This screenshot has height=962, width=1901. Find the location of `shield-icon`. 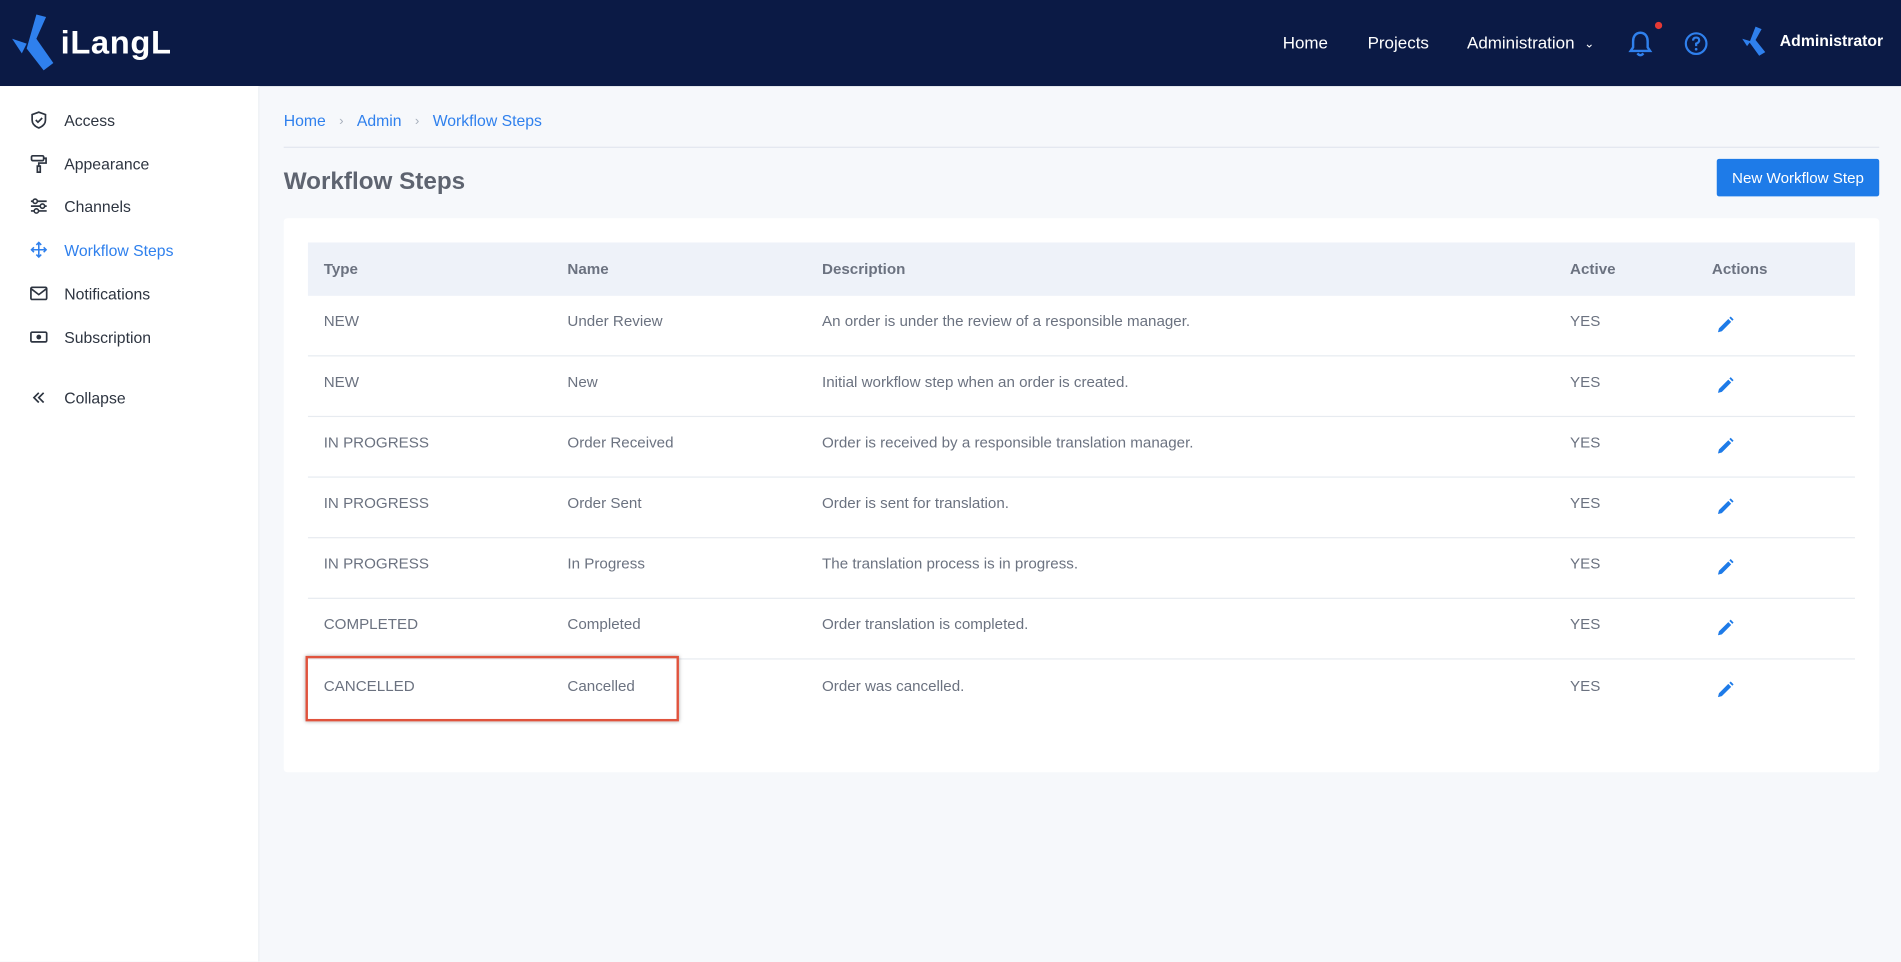

shield-icon is located at coordinates (39, 120).